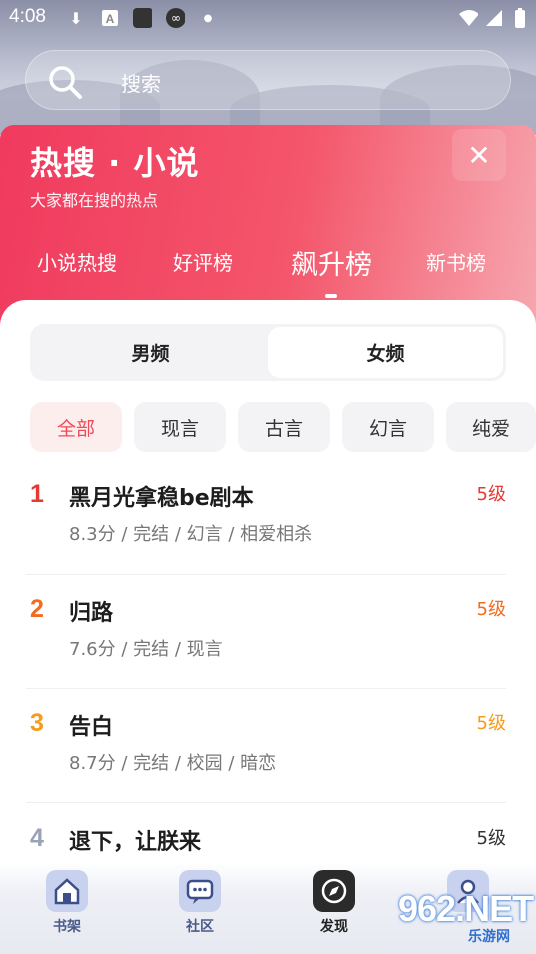 This screenshot has width=536, height=954. Describe the element at coordinates (67, 927) in the screenshot. I see `nav-bookshelf-label: 书架` at that location.